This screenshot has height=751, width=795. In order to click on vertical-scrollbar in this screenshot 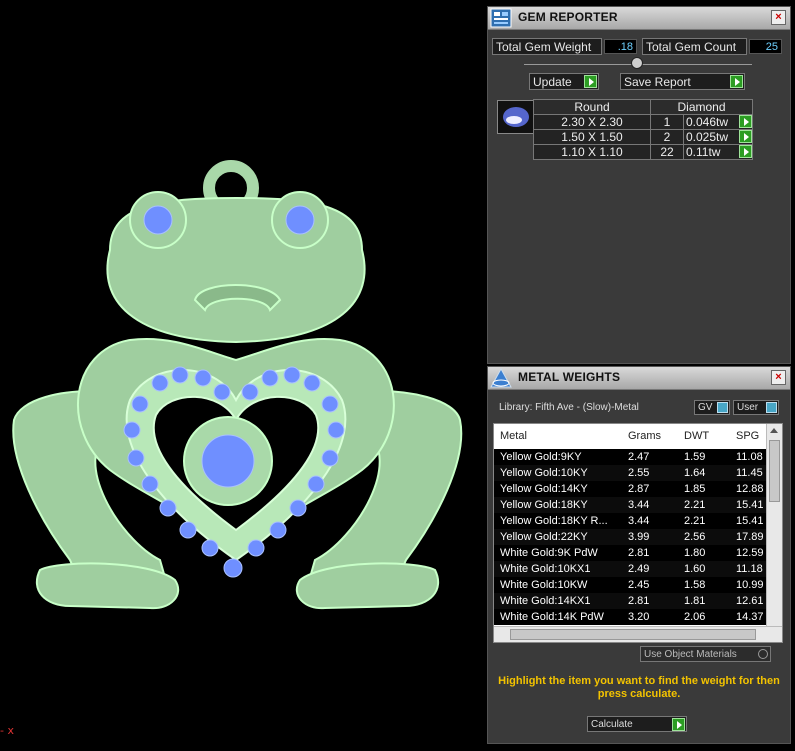, I will do `click(774, 525)`.